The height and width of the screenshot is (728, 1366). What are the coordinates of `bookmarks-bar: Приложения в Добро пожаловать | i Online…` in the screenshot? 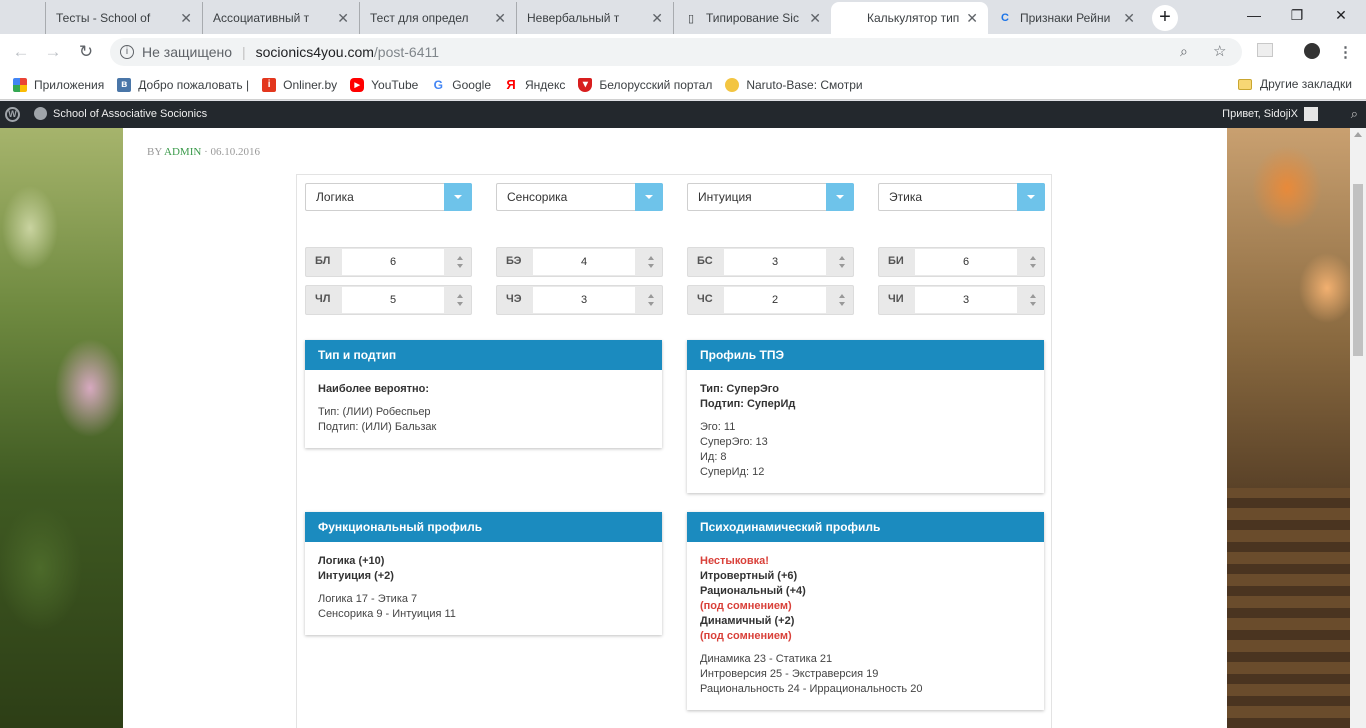 It's located at (683, 85).